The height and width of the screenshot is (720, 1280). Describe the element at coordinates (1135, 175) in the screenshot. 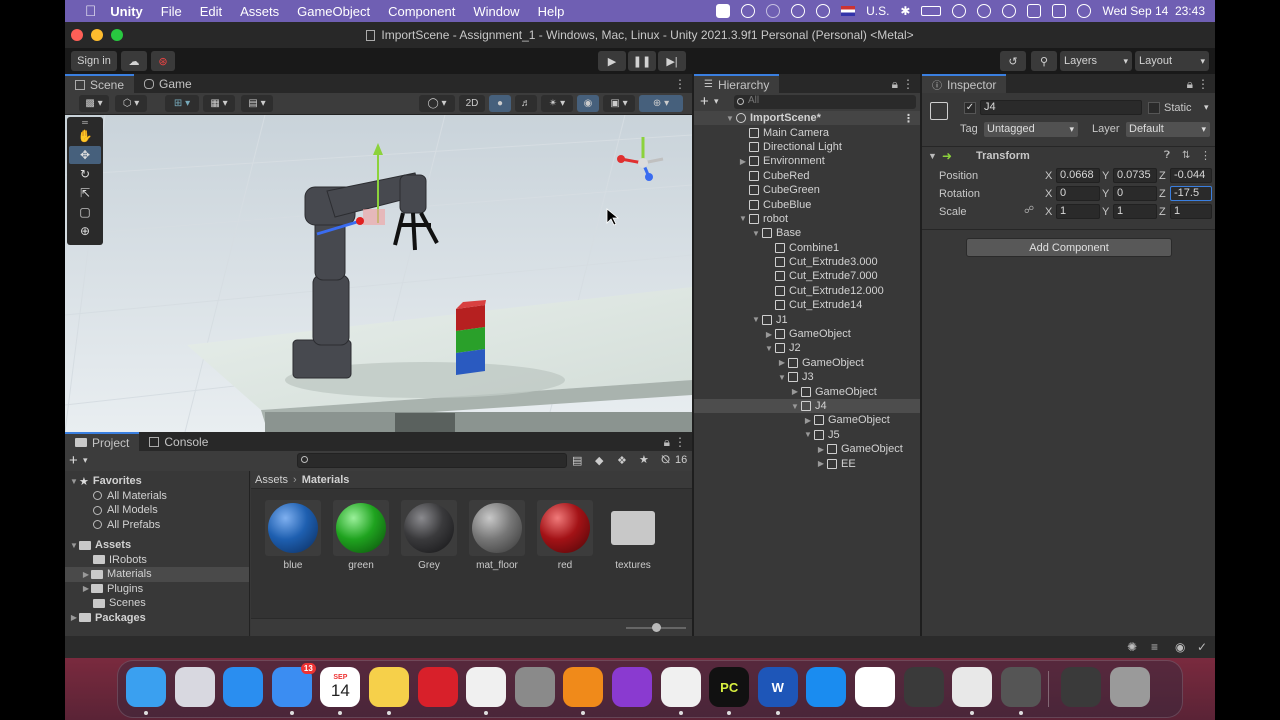

I see `position-y-field: 0.0735` at that location.